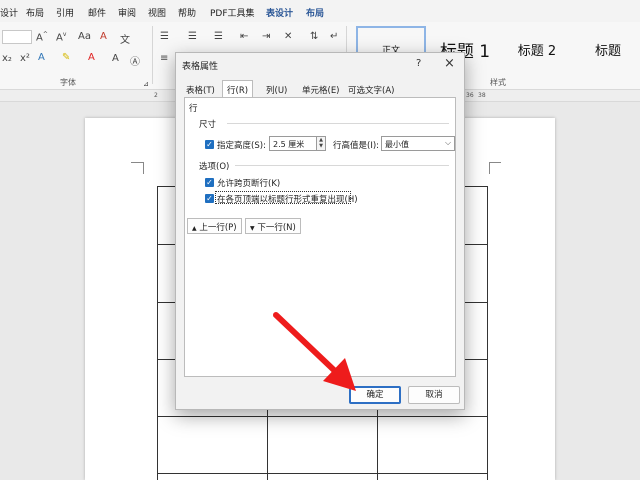  What do you see at coordinates (66, 57) in the screenshot?
I see `highlight-icon: ✎` at bounding box center [66, 57].